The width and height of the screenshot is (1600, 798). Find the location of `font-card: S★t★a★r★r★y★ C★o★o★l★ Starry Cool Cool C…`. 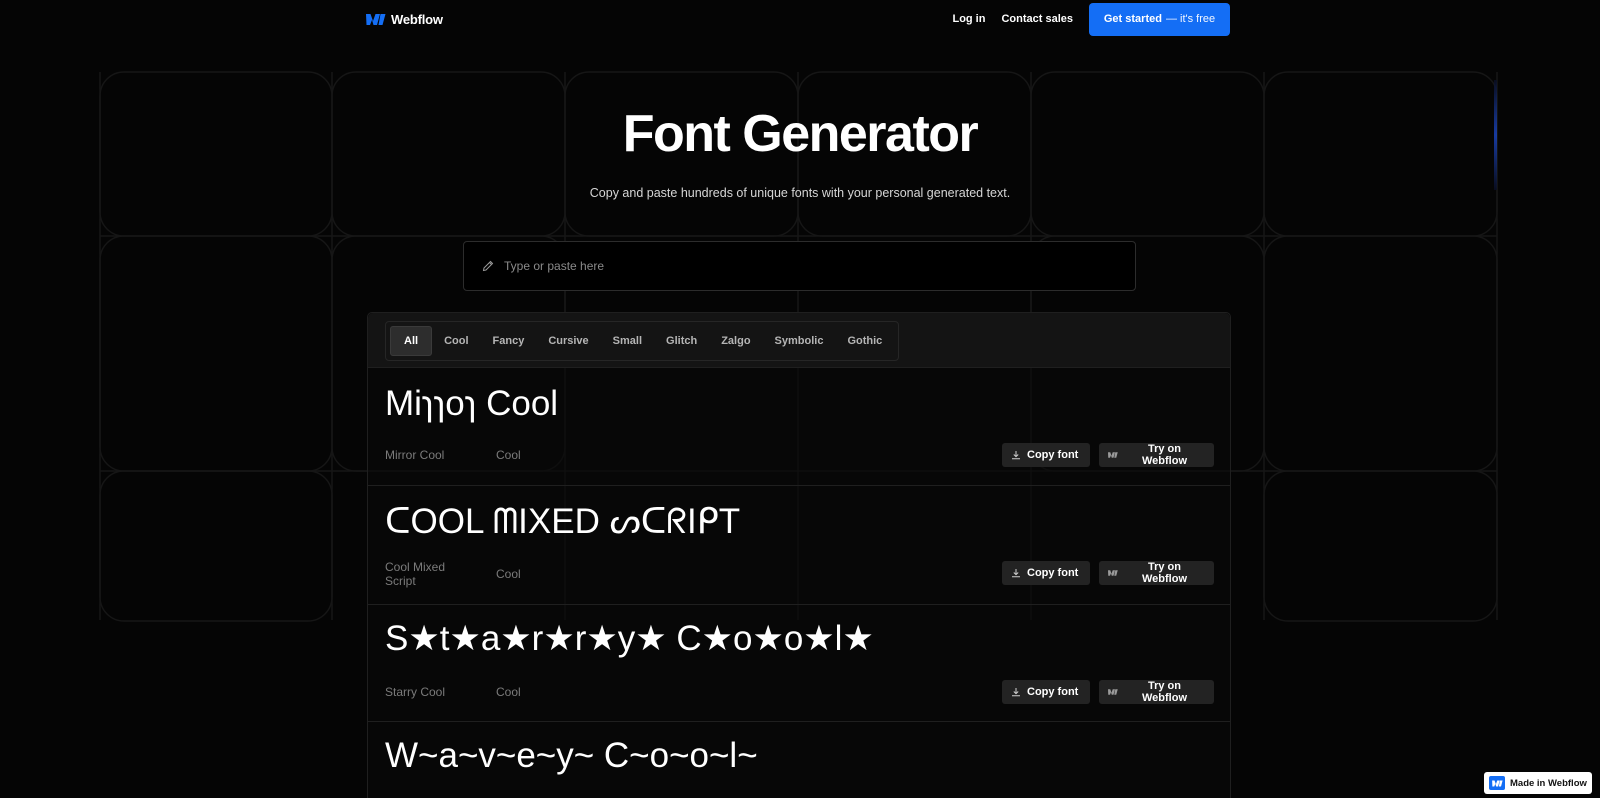

font-card: S★t★a★r★r★y★ C★o★o★l★ Starry Cool Cool C… is located at coordinates (799, 663).